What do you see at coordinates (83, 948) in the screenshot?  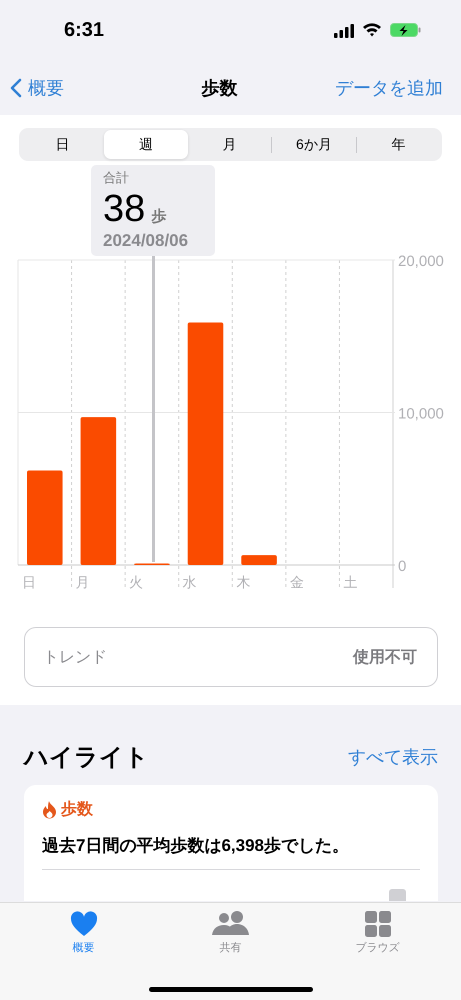 I see `tab-label: 概要` at bounding box center [83, 948].